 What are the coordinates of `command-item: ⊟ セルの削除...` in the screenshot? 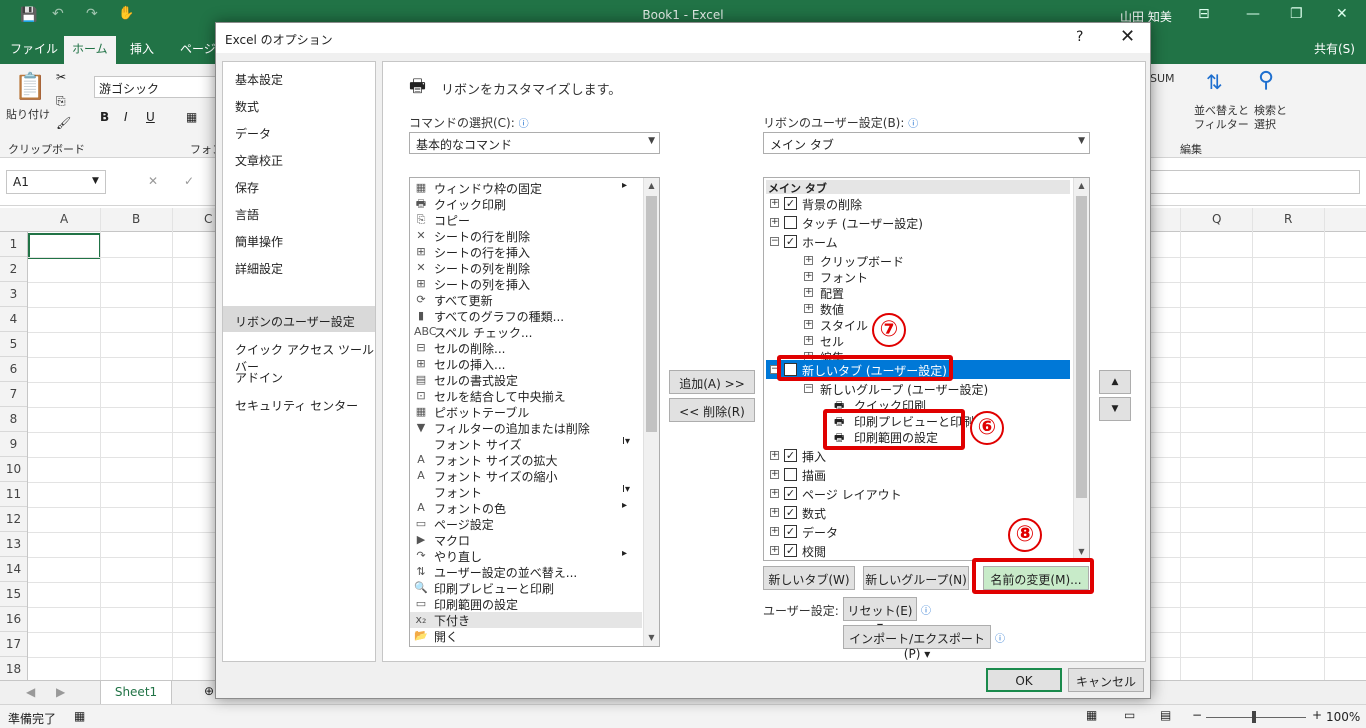 It's located at (526, 348).